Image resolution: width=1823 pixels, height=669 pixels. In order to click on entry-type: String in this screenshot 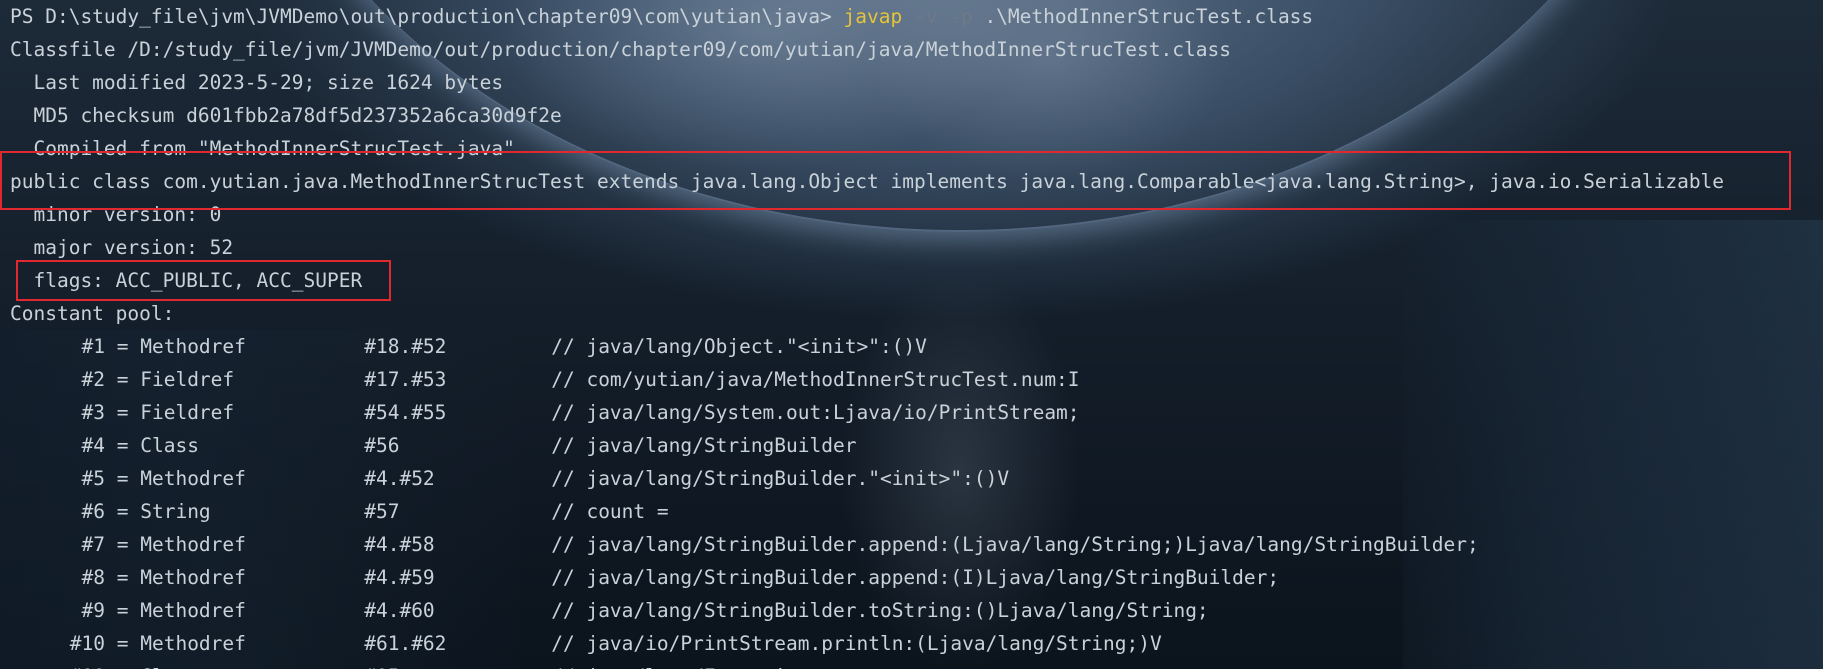, I will do `click(175, 511)`.